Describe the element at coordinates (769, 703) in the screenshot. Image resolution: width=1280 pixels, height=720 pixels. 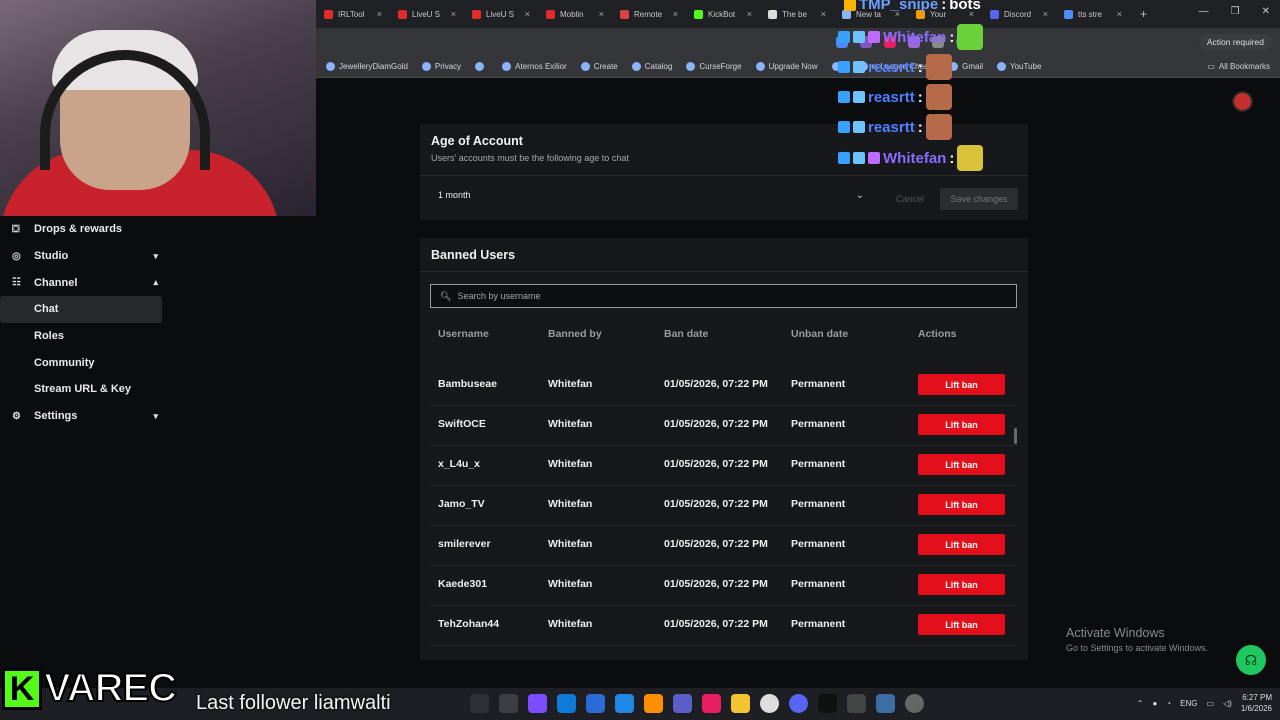
I see `chrome-icon` at that location.